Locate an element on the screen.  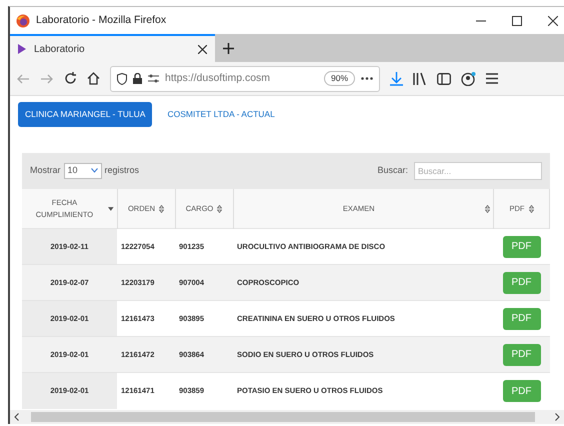
records-label: registros is located at coordinates (122, 170).